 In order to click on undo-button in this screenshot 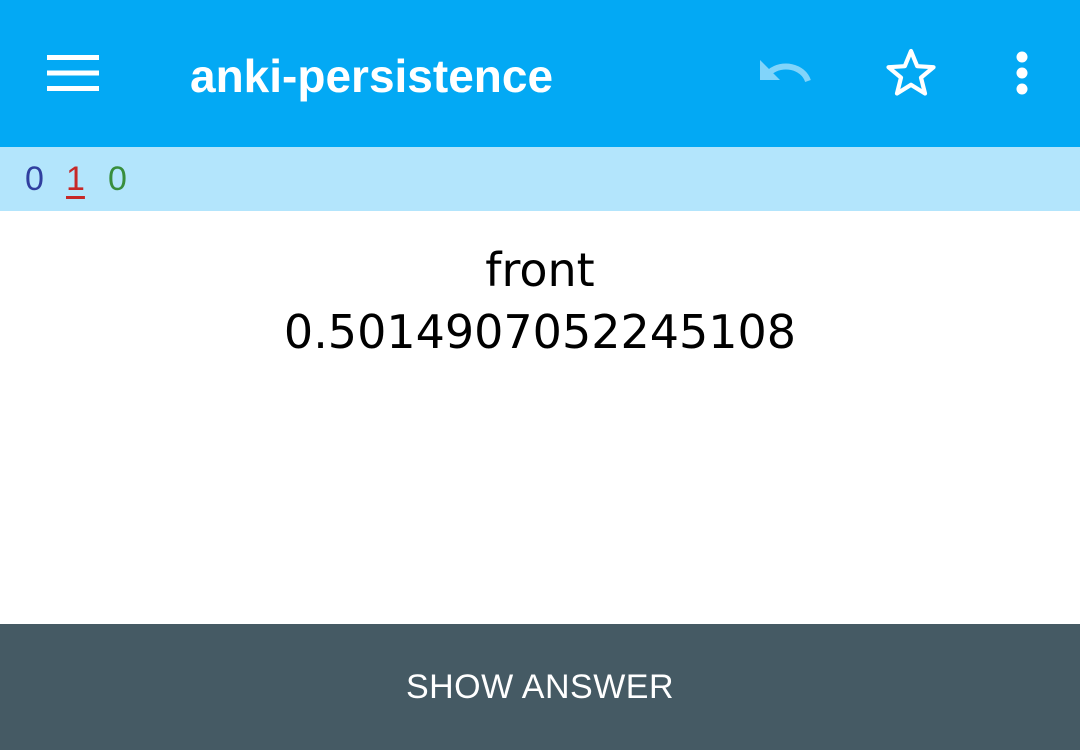, I will do `click(786, 73)`.